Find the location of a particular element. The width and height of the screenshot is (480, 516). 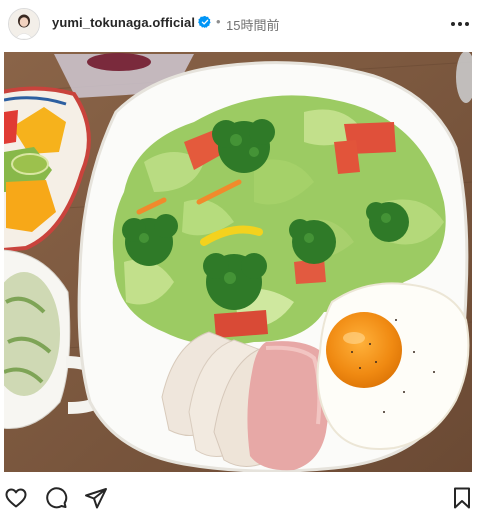

profile-avatar is located at coordinates (24, 24).